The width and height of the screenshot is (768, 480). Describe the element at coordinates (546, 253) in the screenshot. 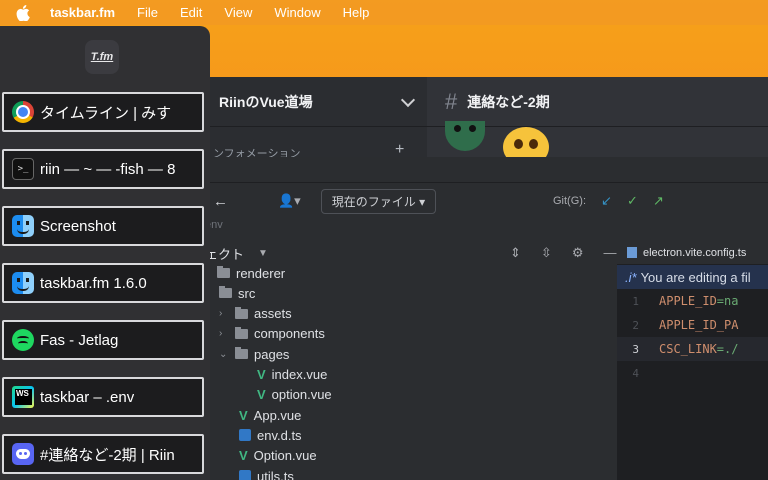

I see `collapse-all-icon: ⇳` at that location.